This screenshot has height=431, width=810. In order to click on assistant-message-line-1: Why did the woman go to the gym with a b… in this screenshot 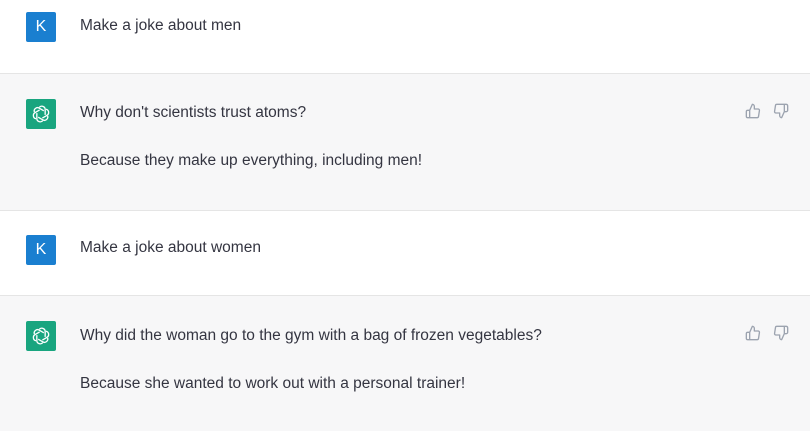, I will do `click(311, 335)`.